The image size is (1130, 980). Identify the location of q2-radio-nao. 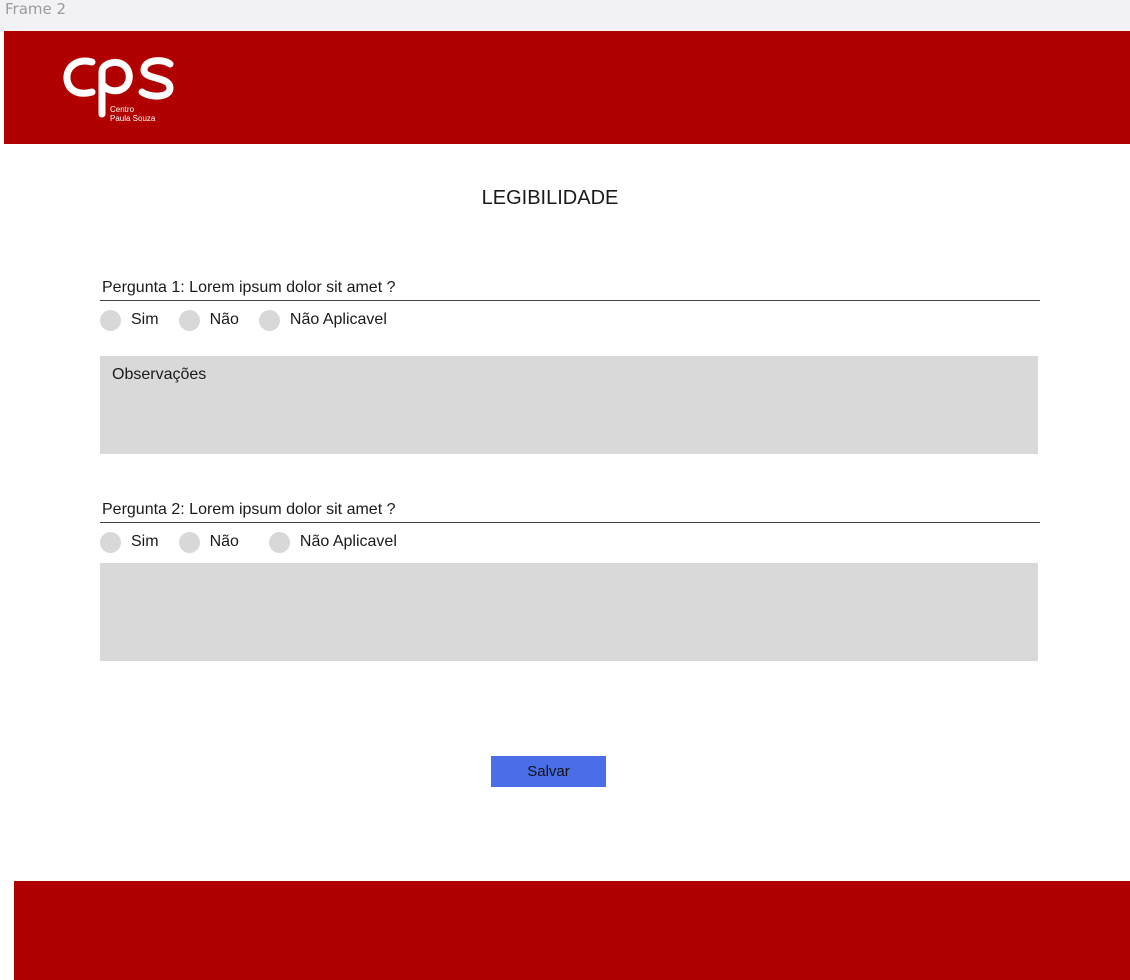
(189, 542).